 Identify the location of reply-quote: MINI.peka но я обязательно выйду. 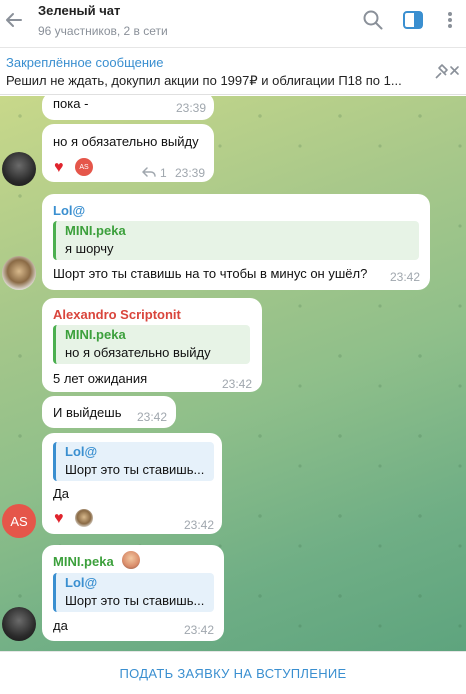
(151, 344).